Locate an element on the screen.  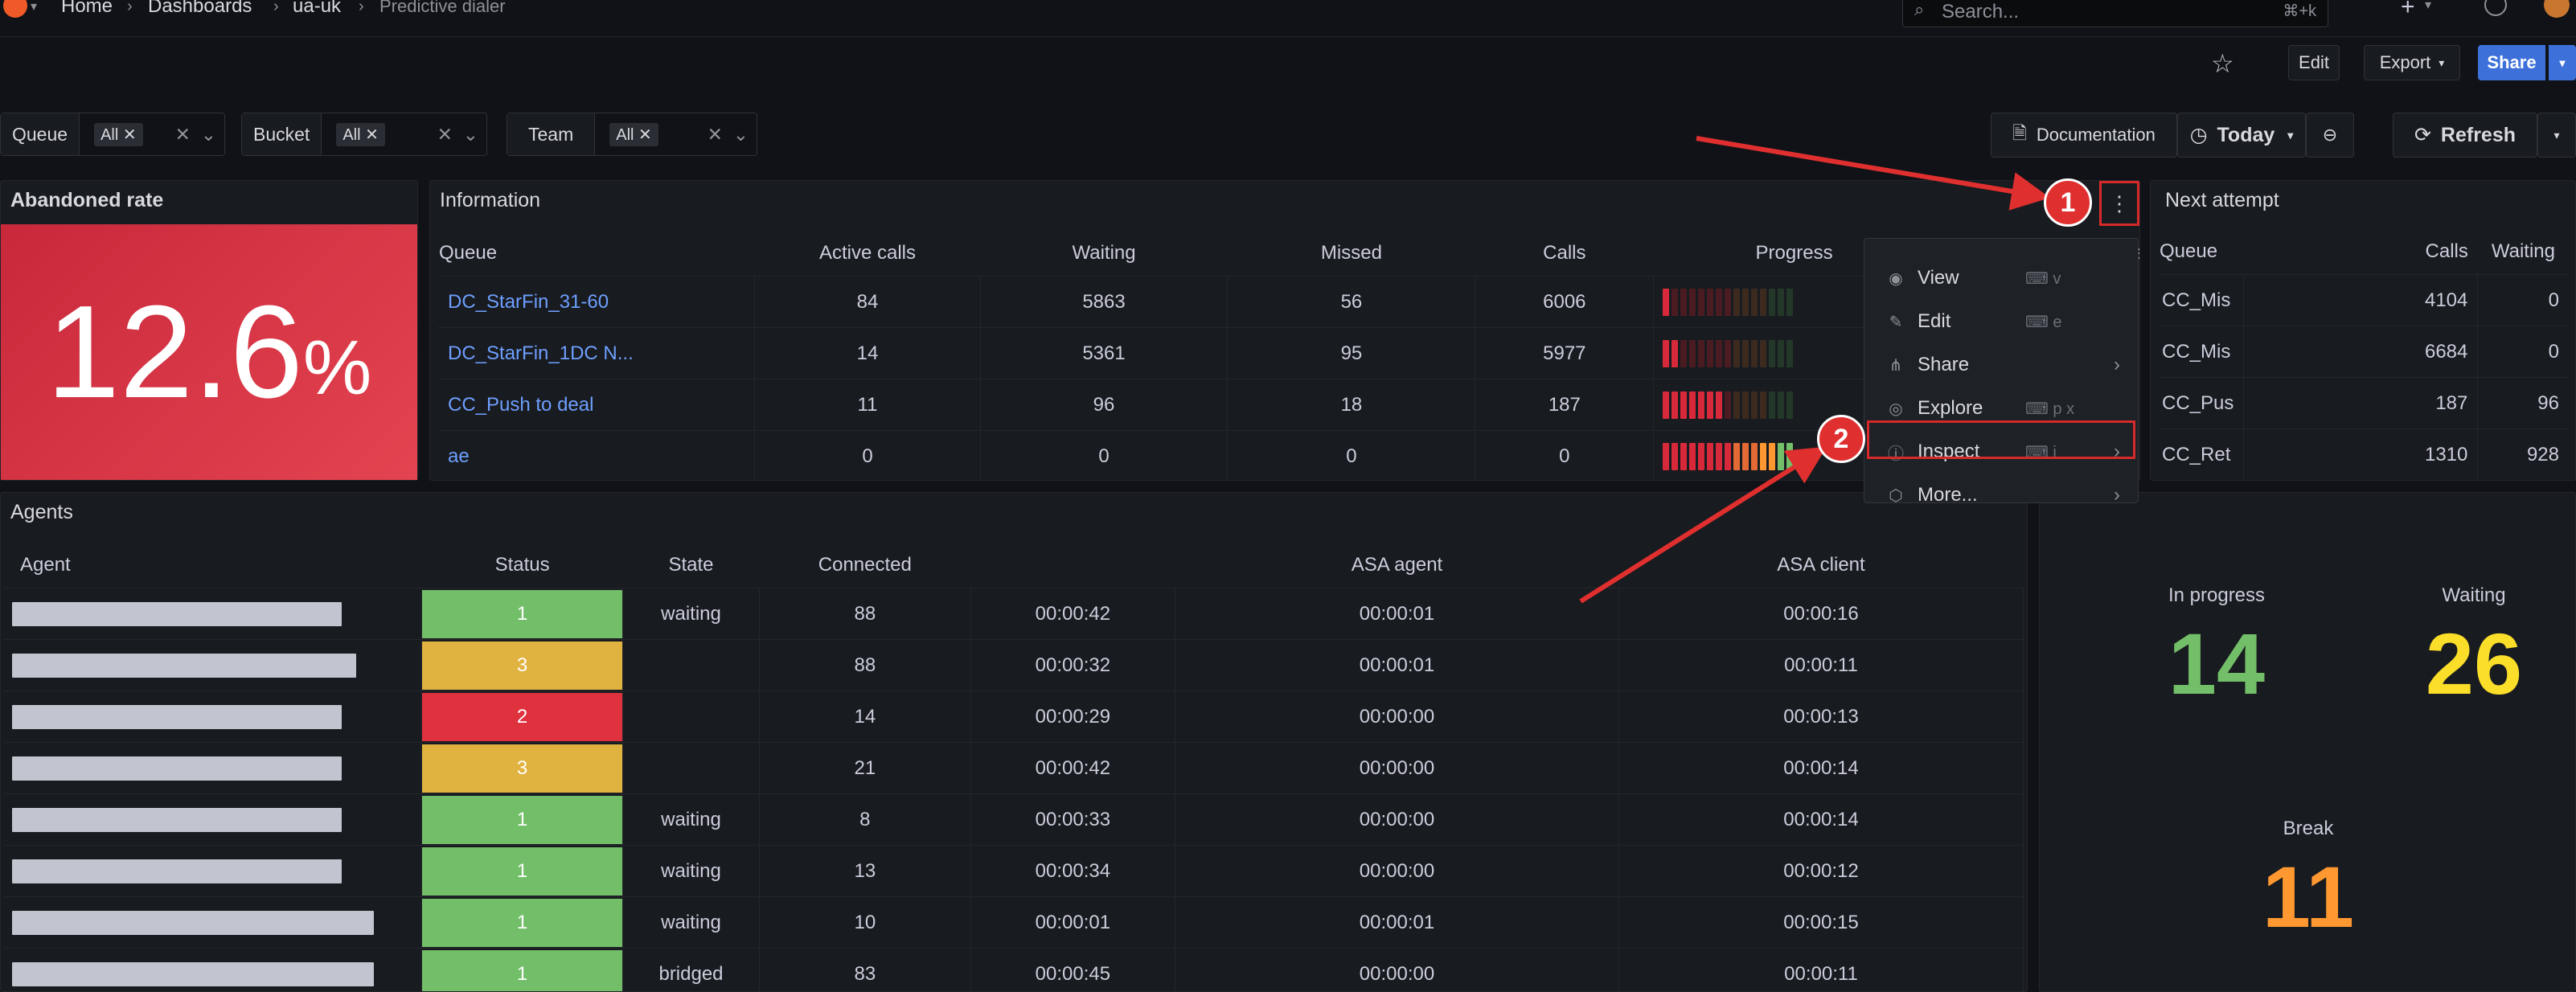
annotation-badge-1: 1 is located at coordinates (2068, 202).